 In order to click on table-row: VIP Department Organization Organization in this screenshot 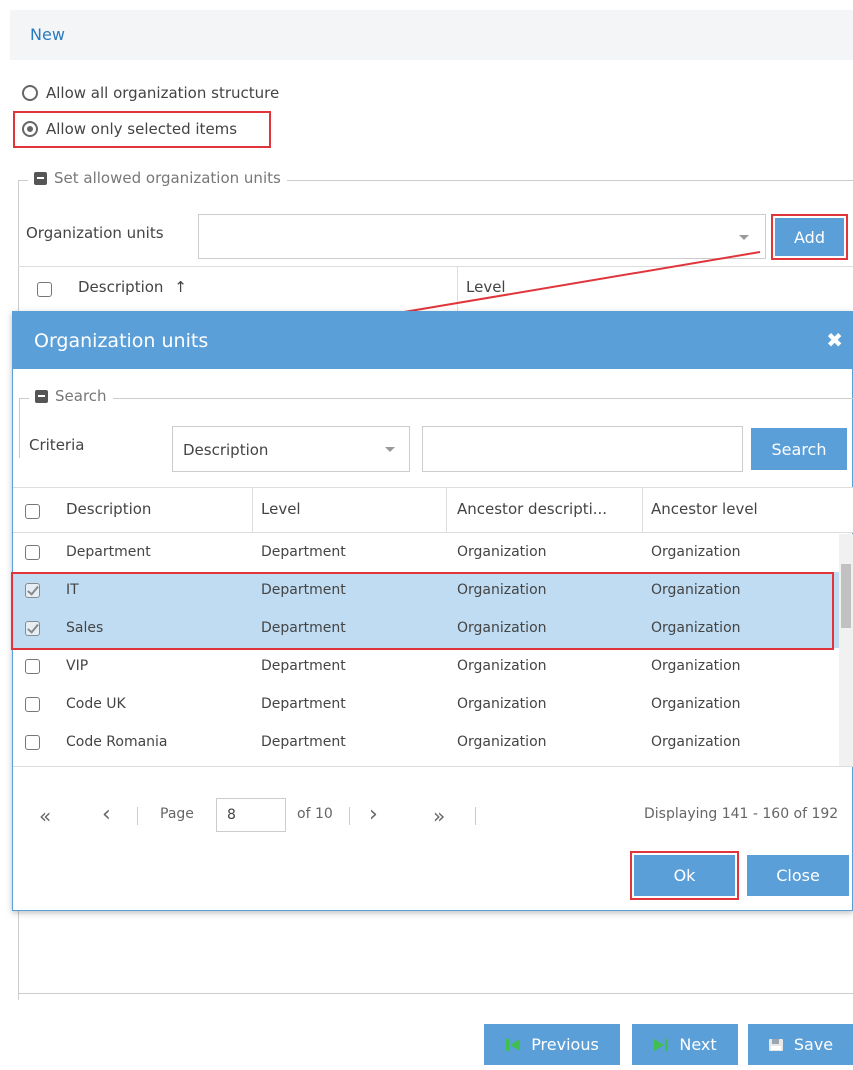, I will do `click(426, 667)`.